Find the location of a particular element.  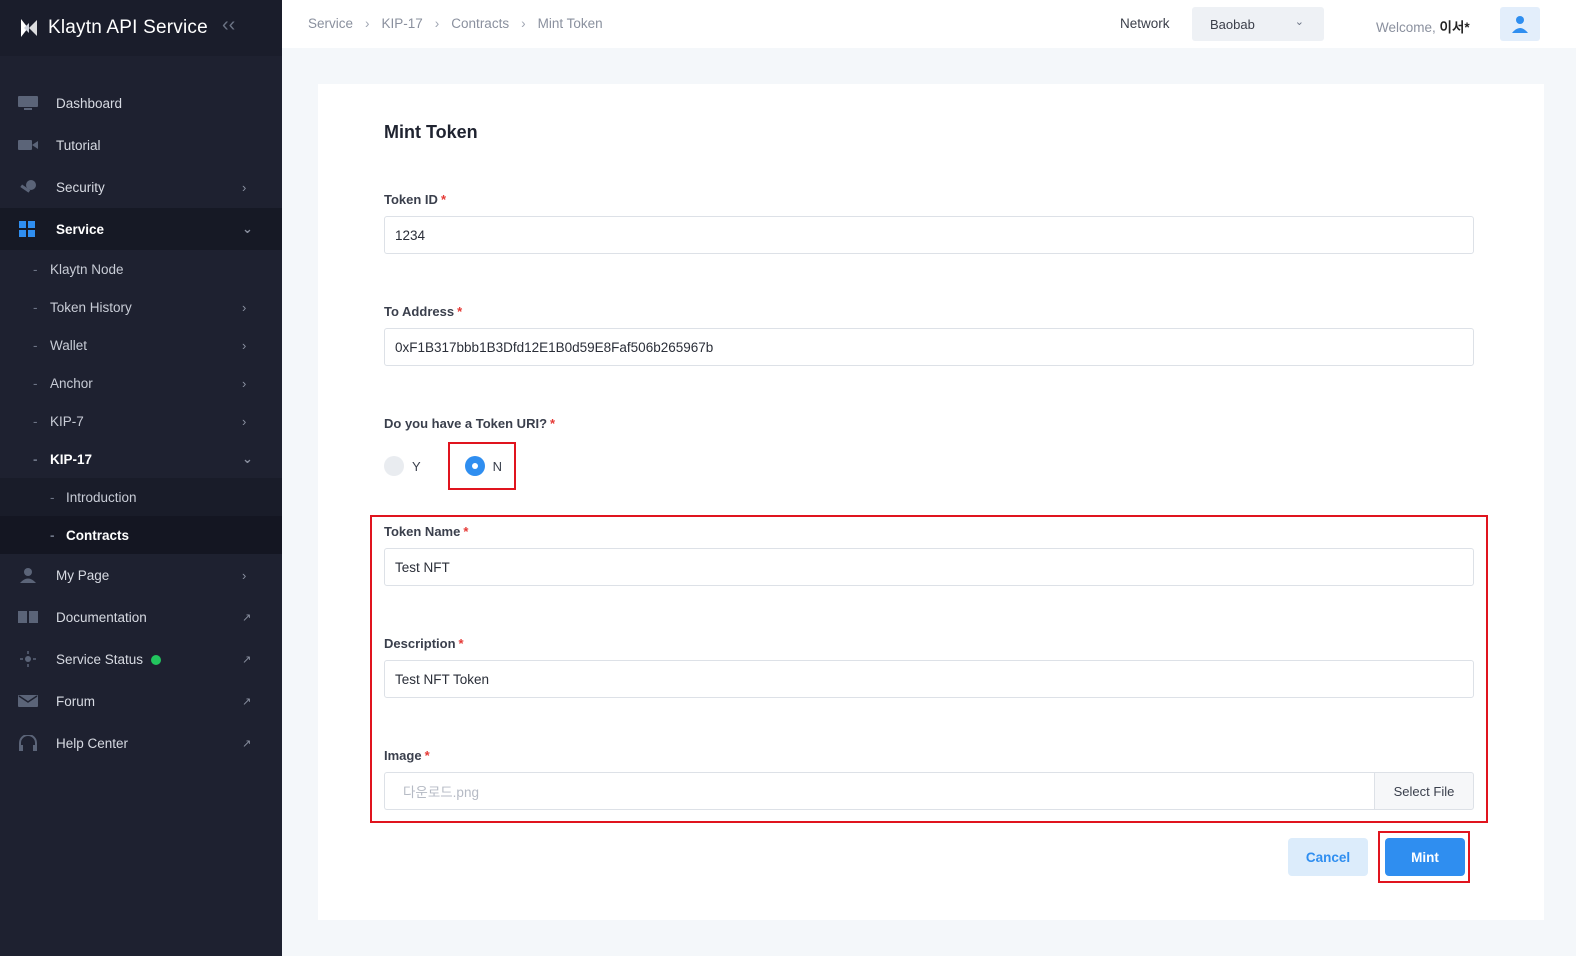

token-uri-label-text: Do you have a Token URI? is located at coordinates (466, 423).